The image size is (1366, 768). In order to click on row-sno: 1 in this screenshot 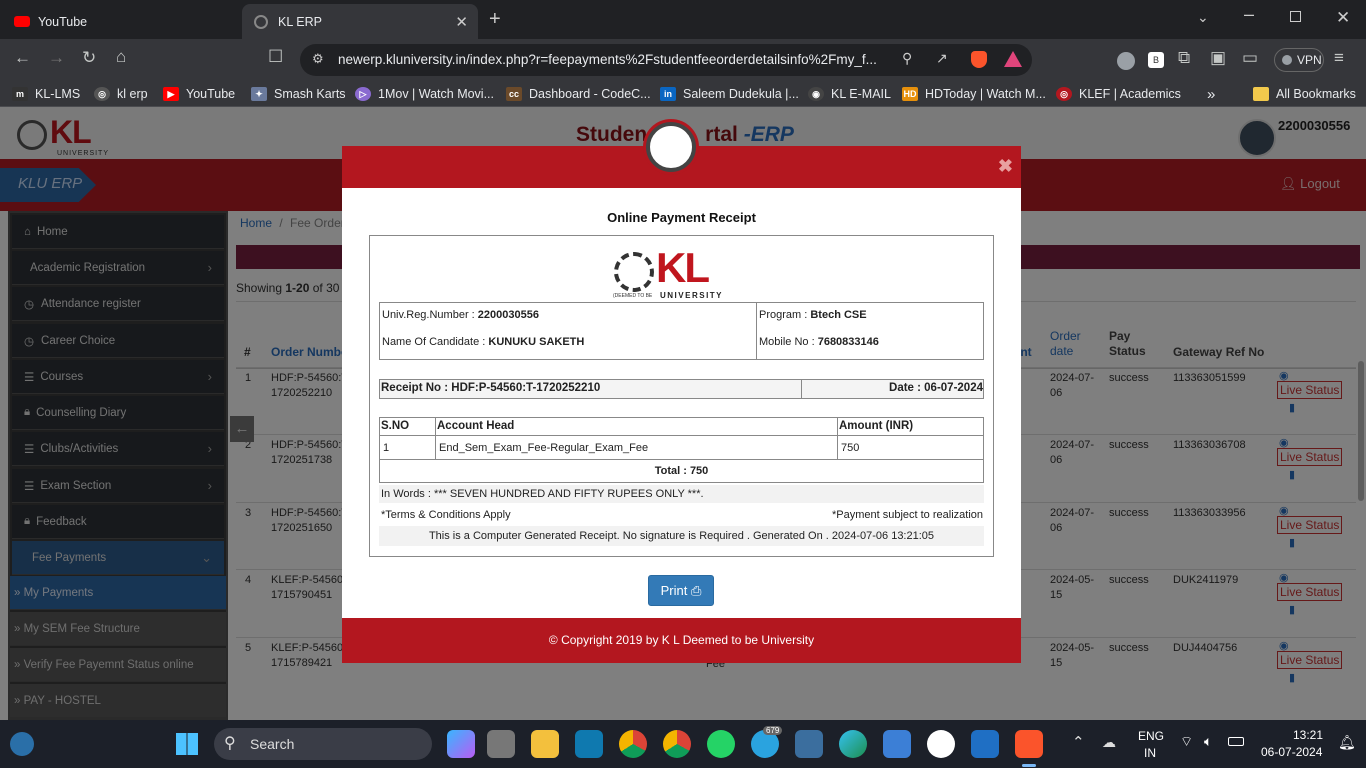, I will do `click(386, 448)`.